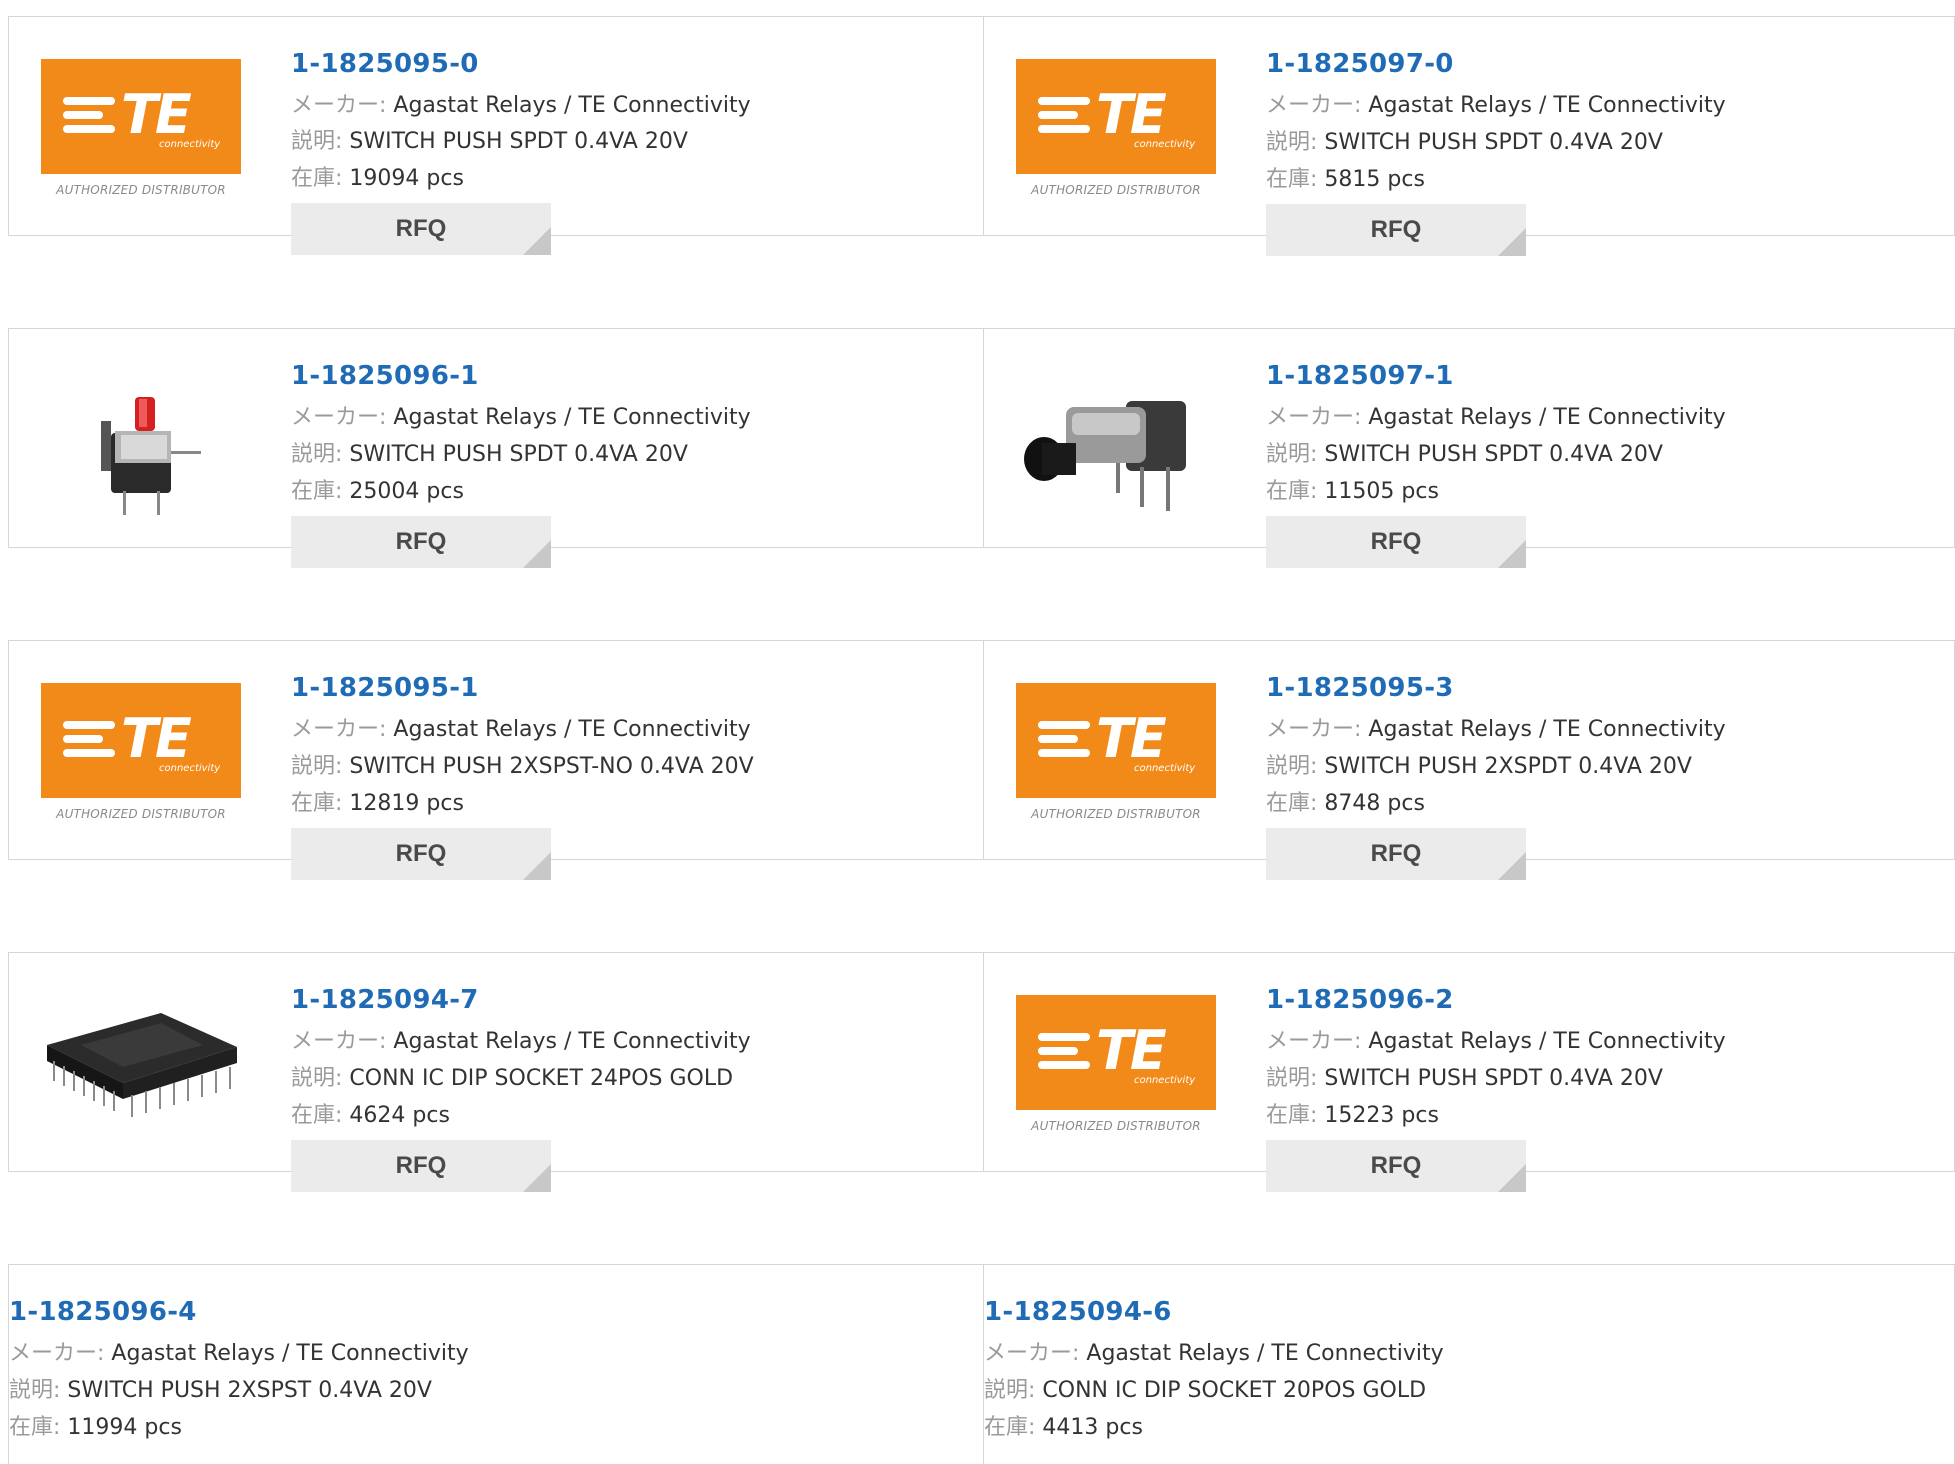  I want to click on part-number-link: 1-1825094-7, so click(521, 1000).